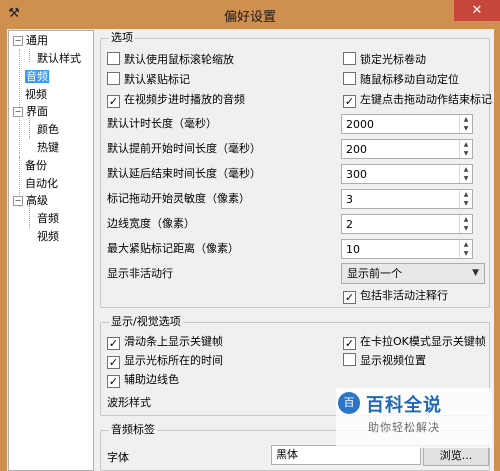  I want to click on max-snap-distance-spinner: 10 ▲ ▼, so click(407, 249).